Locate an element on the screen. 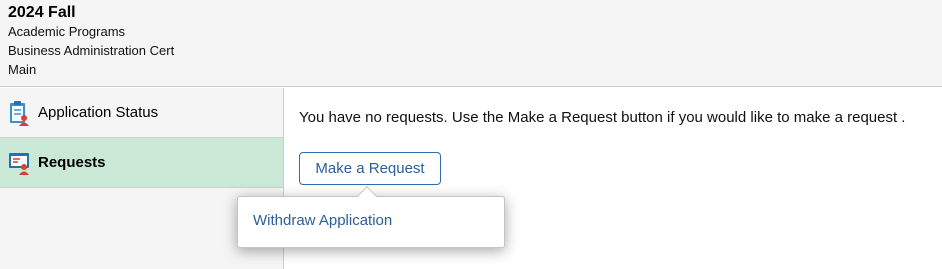  requests-icon is located at coordinates (19, 163).